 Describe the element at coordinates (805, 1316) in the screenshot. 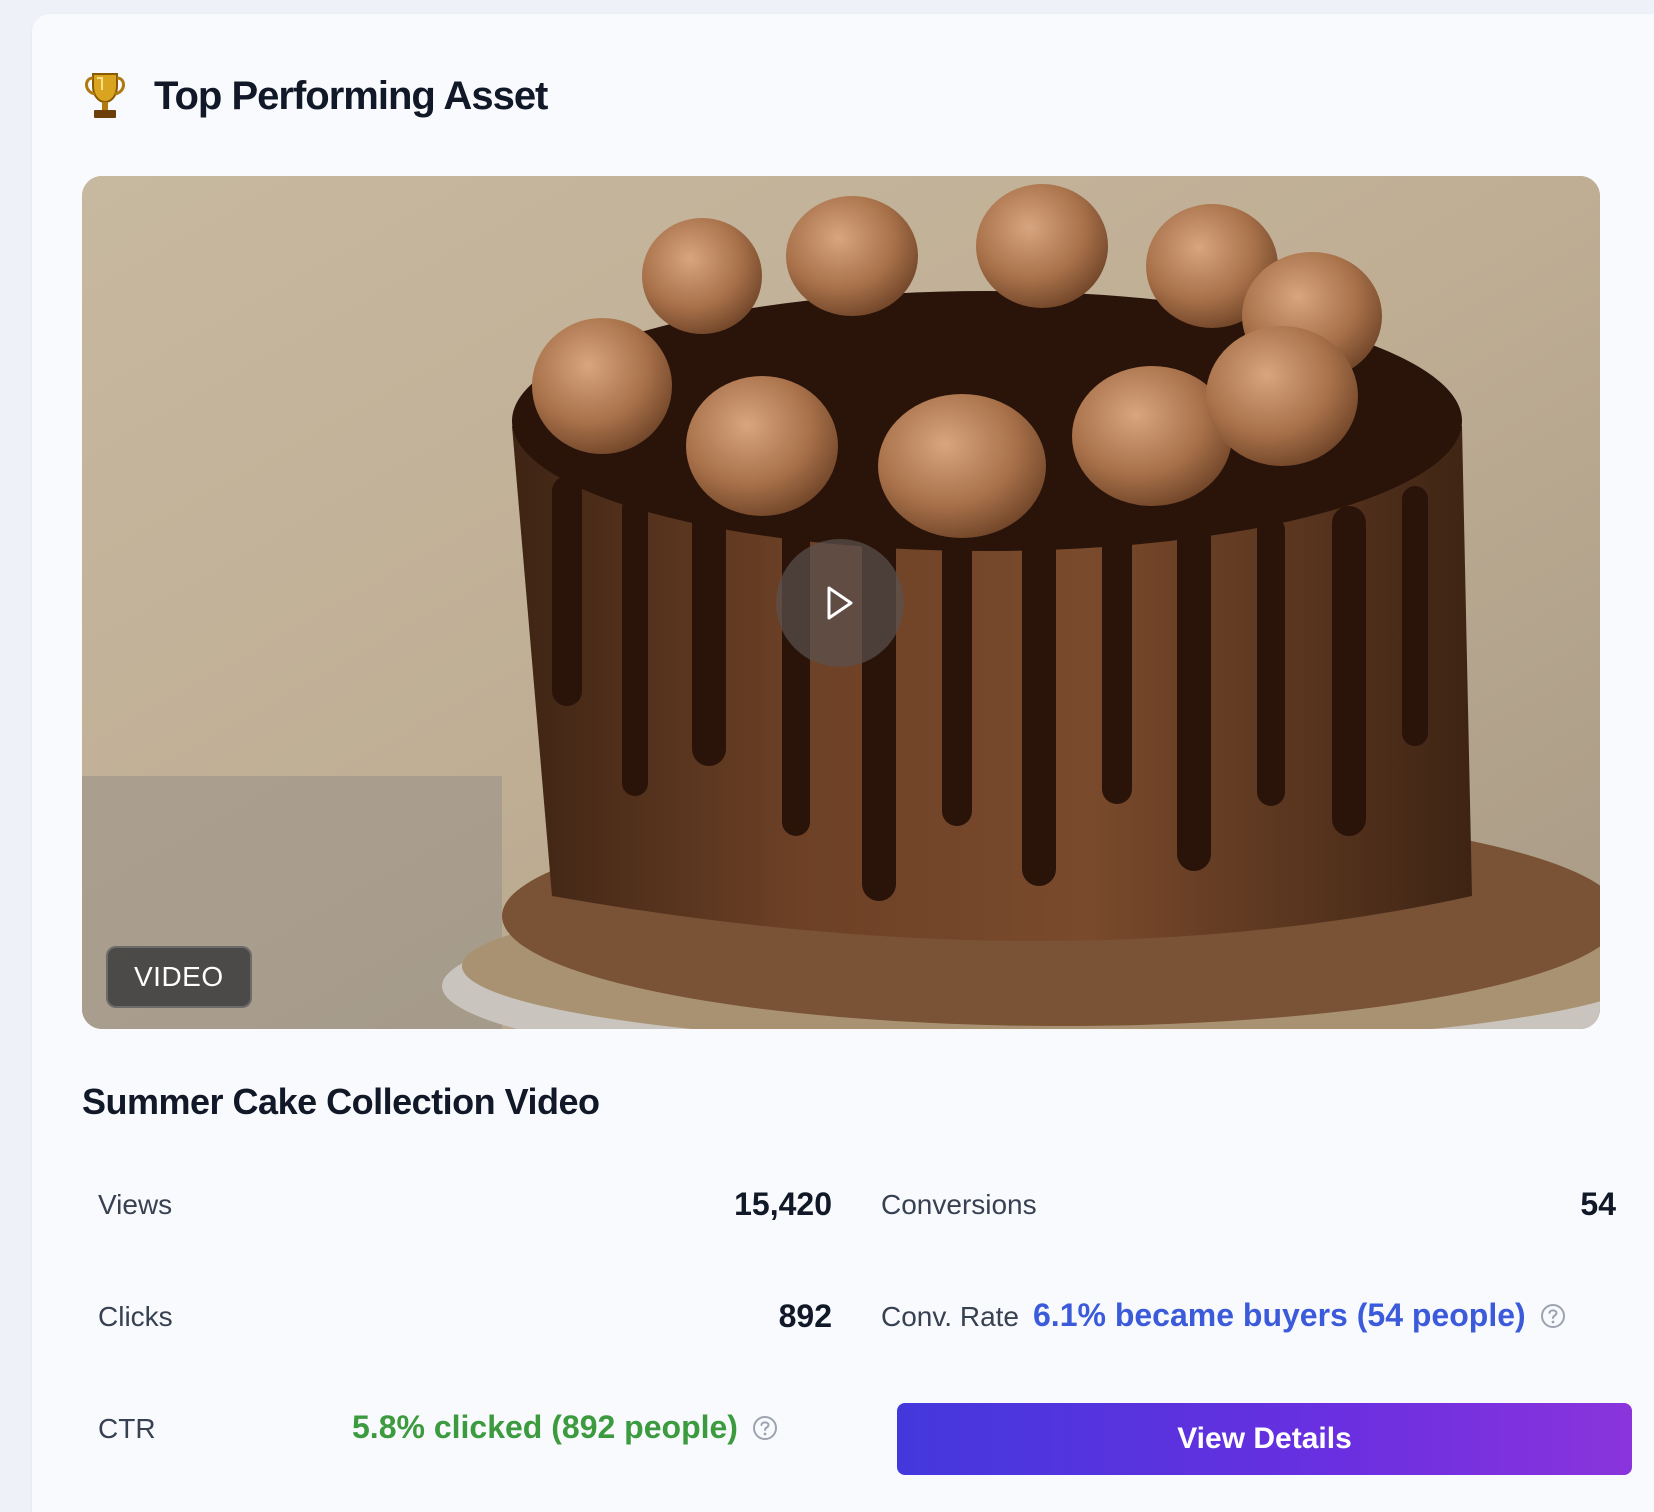

I see `clicks-value: 892` at that location.